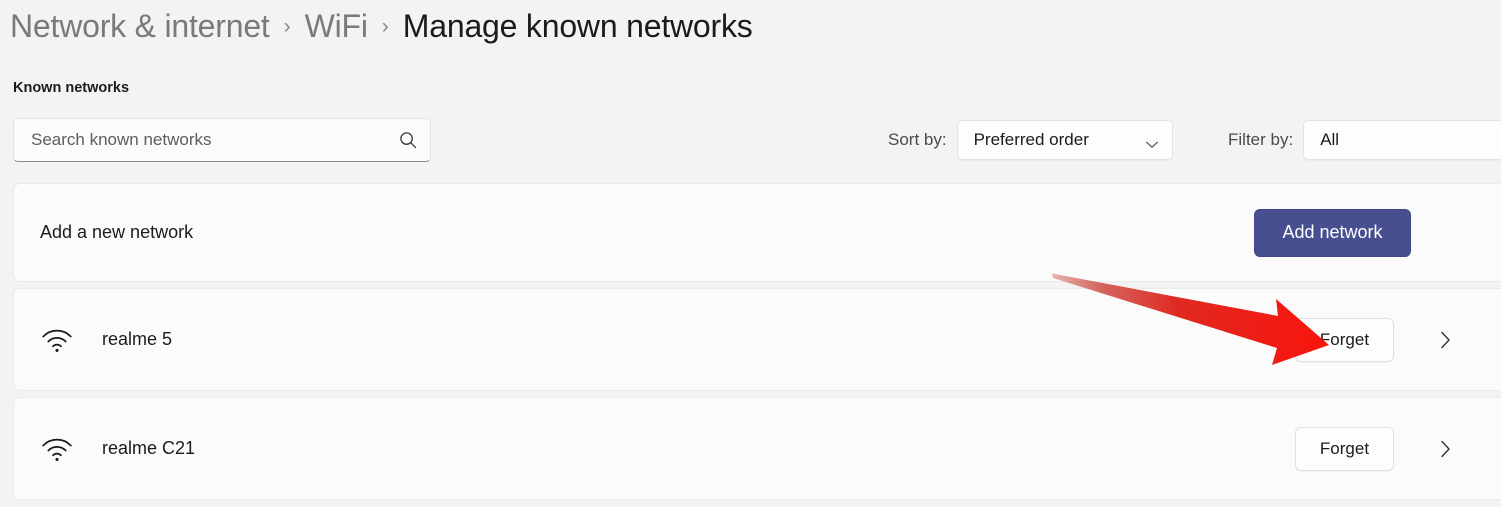  I want to click on search-known-networks-box, so click(222, 140).